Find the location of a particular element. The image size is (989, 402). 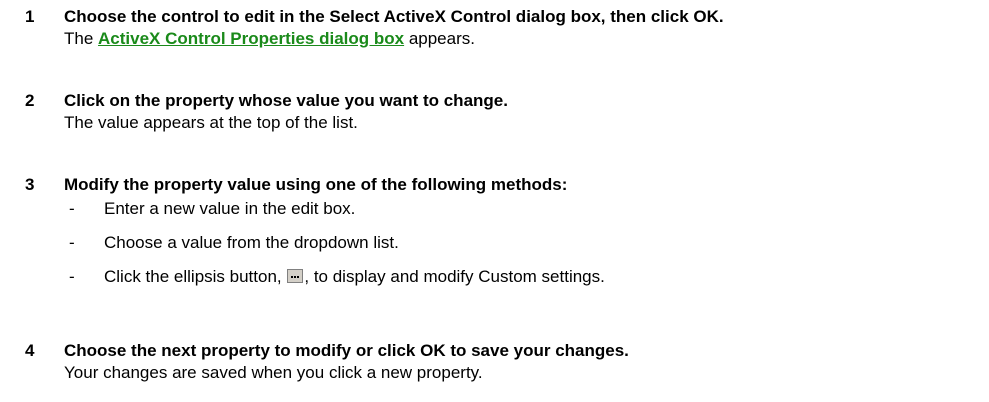

activex-control-properties-link: ActiveX Control Properties dialog box is located at coordinates (251, 38).